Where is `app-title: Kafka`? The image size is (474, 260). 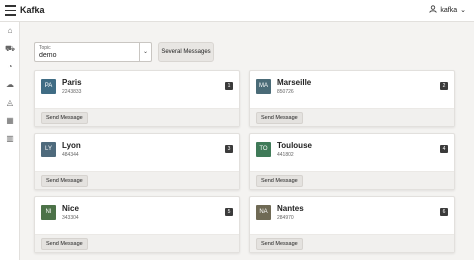
app-title: Kafka is located at coordinates (32, 10).